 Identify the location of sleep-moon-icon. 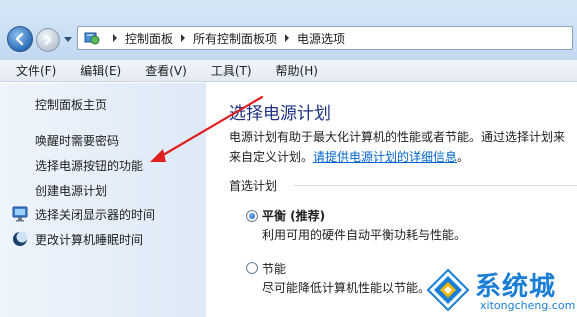
(20, 239).